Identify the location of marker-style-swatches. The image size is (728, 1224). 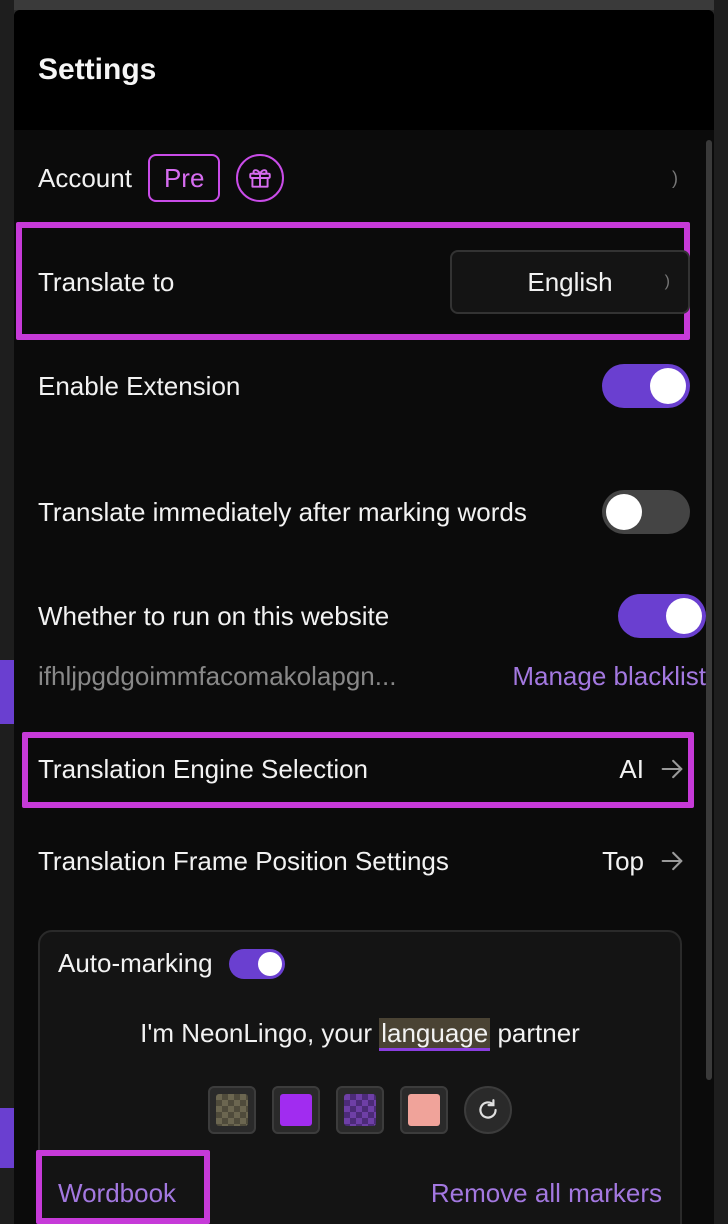
(360, 1110).